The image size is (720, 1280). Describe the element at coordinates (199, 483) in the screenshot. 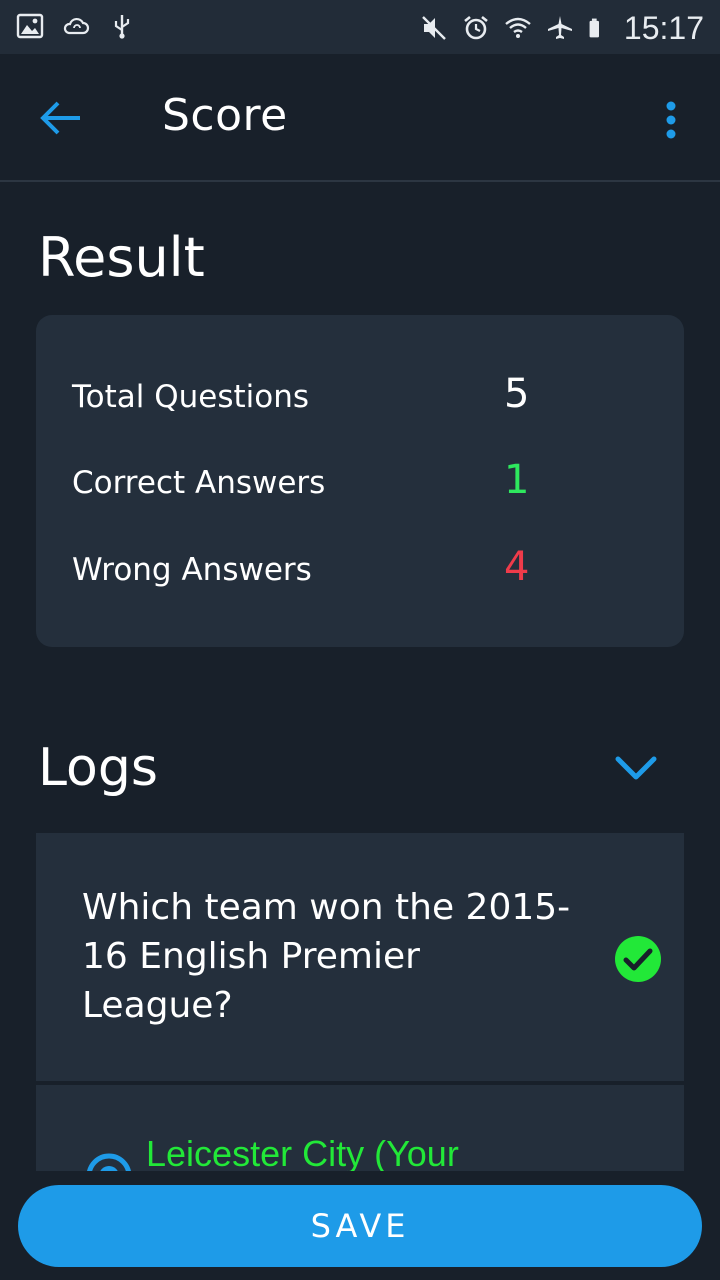

I see `stat-label: Correct Answers` at that location.